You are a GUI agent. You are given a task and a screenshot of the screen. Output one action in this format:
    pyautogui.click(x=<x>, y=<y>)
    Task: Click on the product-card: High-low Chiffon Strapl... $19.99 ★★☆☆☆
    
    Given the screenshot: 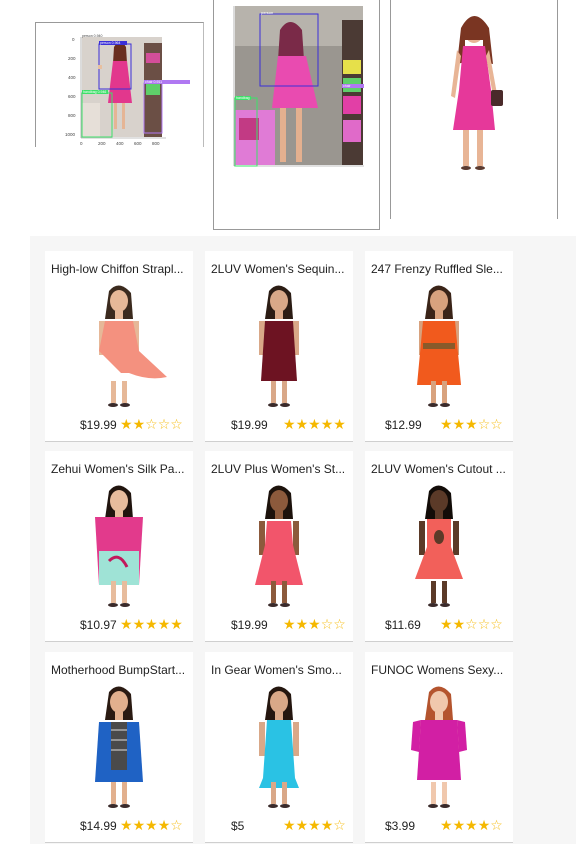 What is the action you would take?
    pyautogui.click(x=119, y=346)
    